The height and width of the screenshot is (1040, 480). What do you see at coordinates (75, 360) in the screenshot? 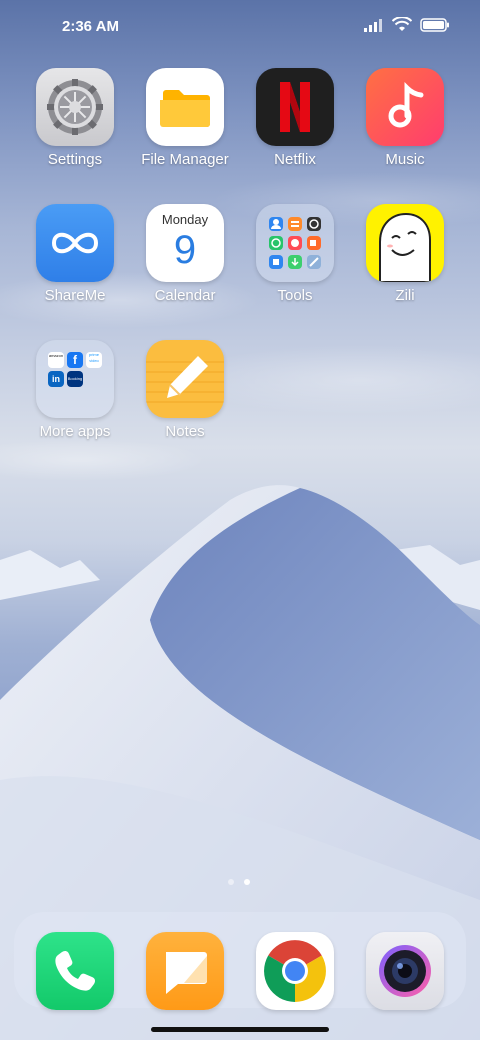
I see `facebook-icon: f` at bounding box center [75, 360].